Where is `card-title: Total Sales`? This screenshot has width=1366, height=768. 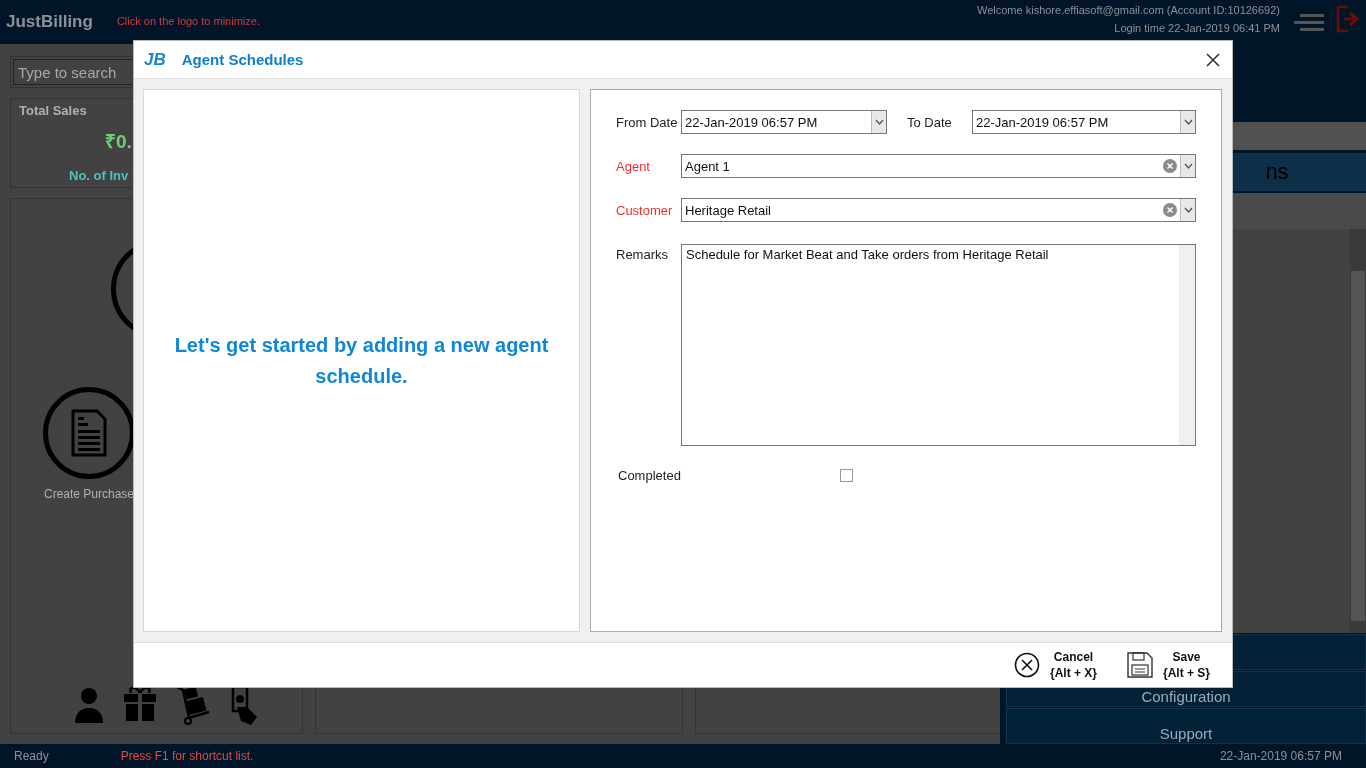
card-title: Total Sales is located at coordinates (53, 110).